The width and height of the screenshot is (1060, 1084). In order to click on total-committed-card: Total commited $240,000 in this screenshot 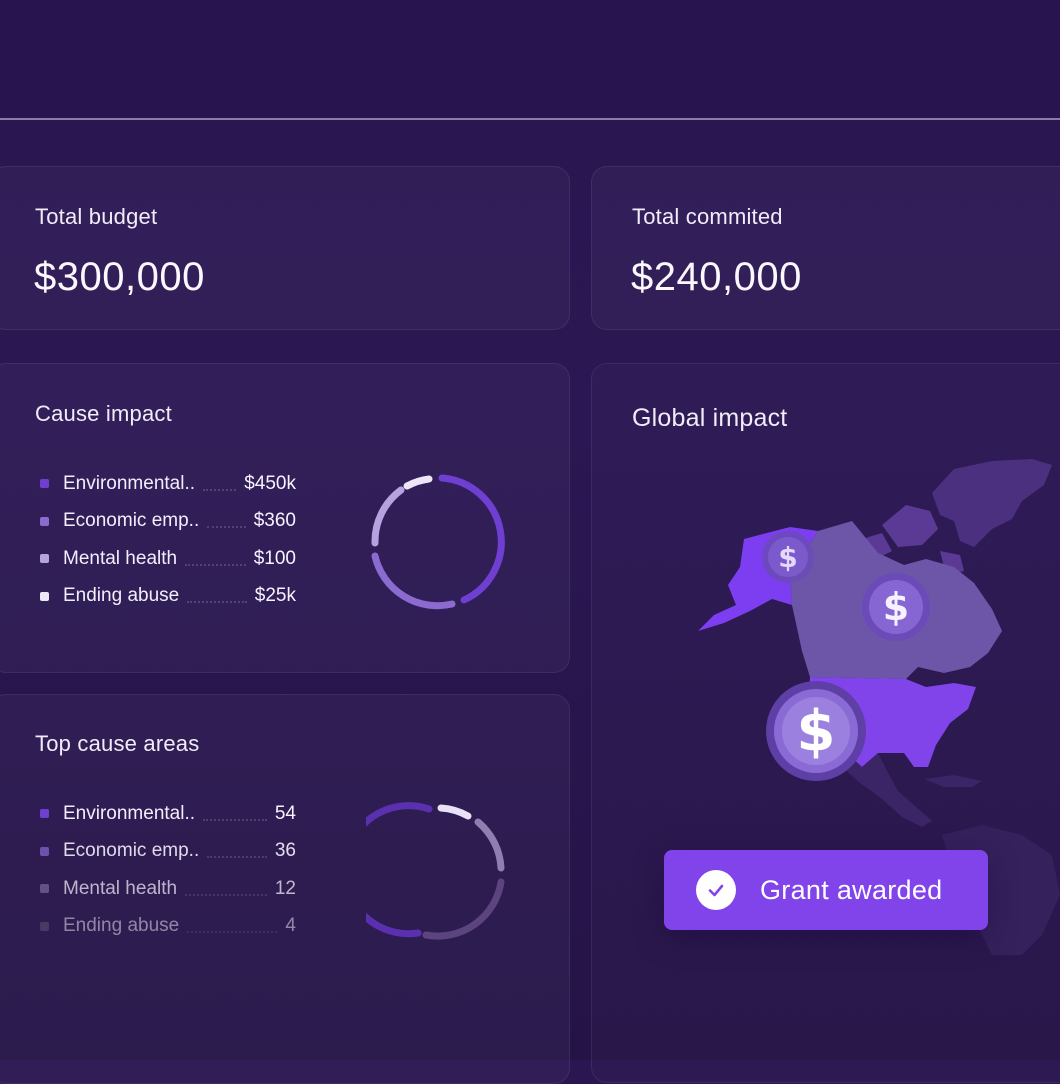, I will do `click(825, 248)`.